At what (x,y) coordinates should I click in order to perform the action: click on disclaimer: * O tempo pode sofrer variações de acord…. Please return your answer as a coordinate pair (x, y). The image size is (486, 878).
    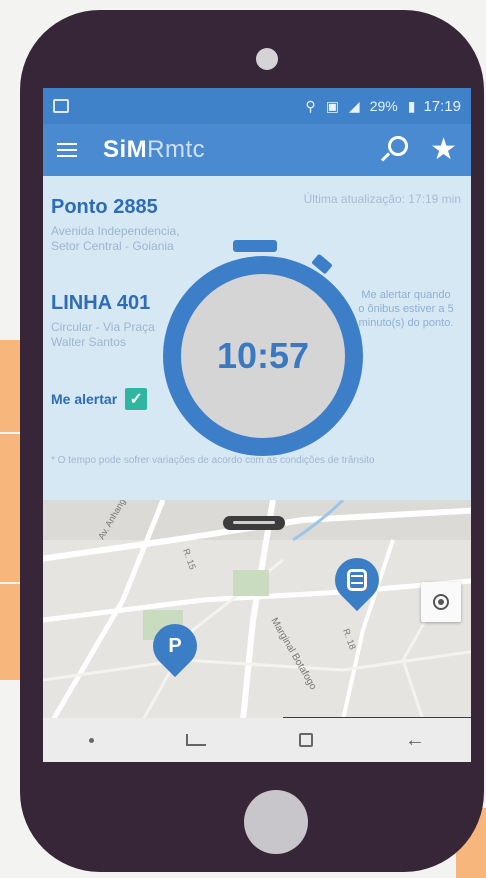
    Looking at the image, I should click on (213, 460).